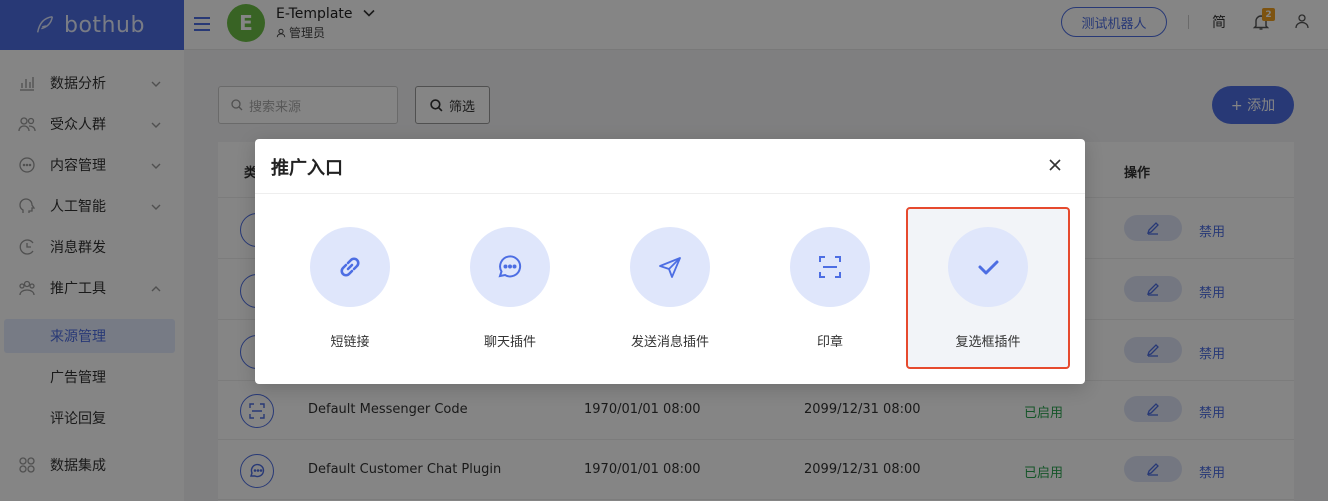  I want to click on entry-label: 复选框插件, so click(988, 342).